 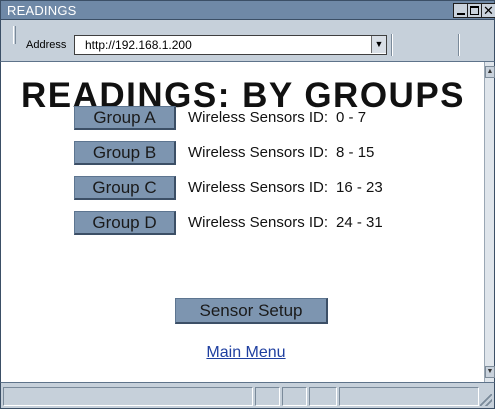 I want to click on sensor-setup-button: Sensor Setup, so click(x=251, y=311).